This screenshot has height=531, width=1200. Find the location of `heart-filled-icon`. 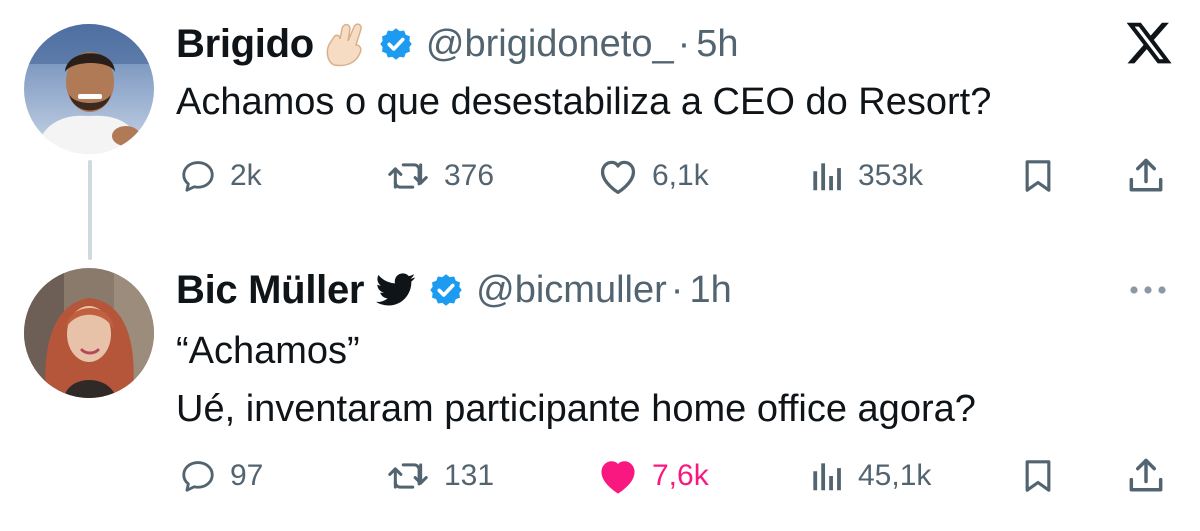

heart-filled-icon is located at coordinates (618, 477).